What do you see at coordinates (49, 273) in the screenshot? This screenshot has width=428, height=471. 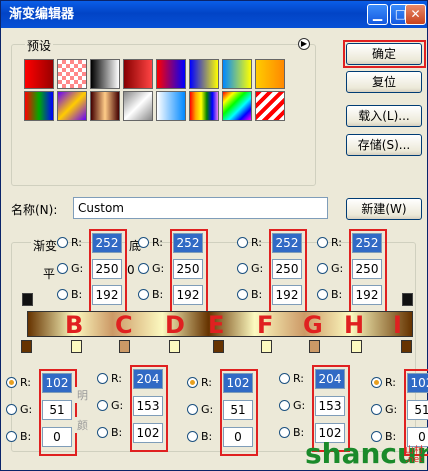 I see `smoothness-label: 平` at bounding box center [49, 273].